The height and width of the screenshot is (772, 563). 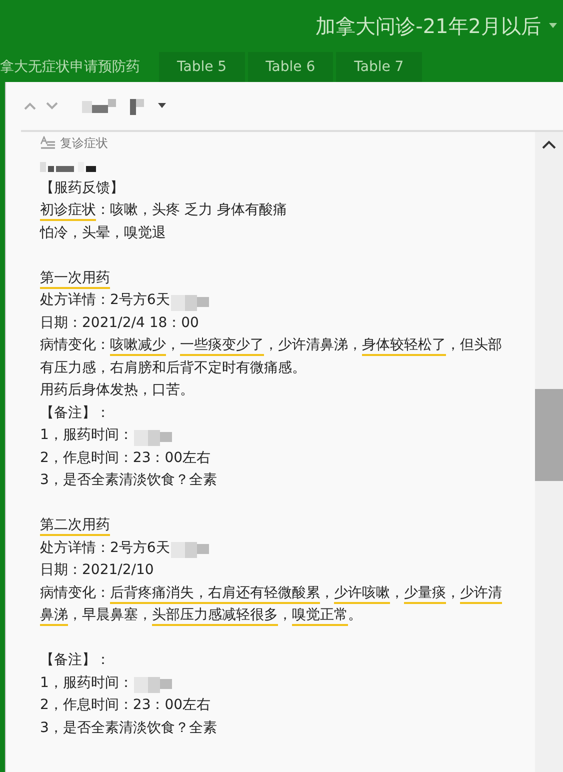 I want to click on note-text: 日期：2021/2/4 18：00, so click(x=119, y=323).